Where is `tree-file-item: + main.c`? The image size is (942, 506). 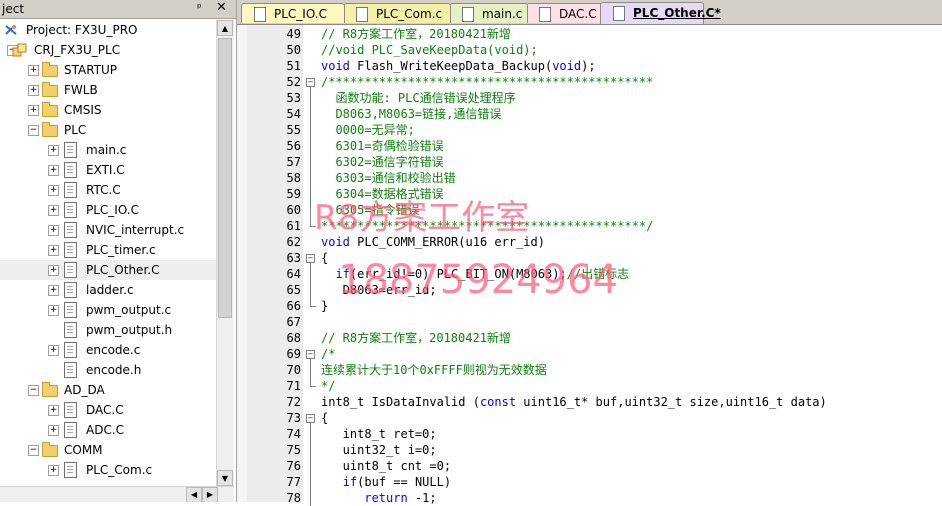
tree-file-item: + main.c is located at coordinates (108, 150).